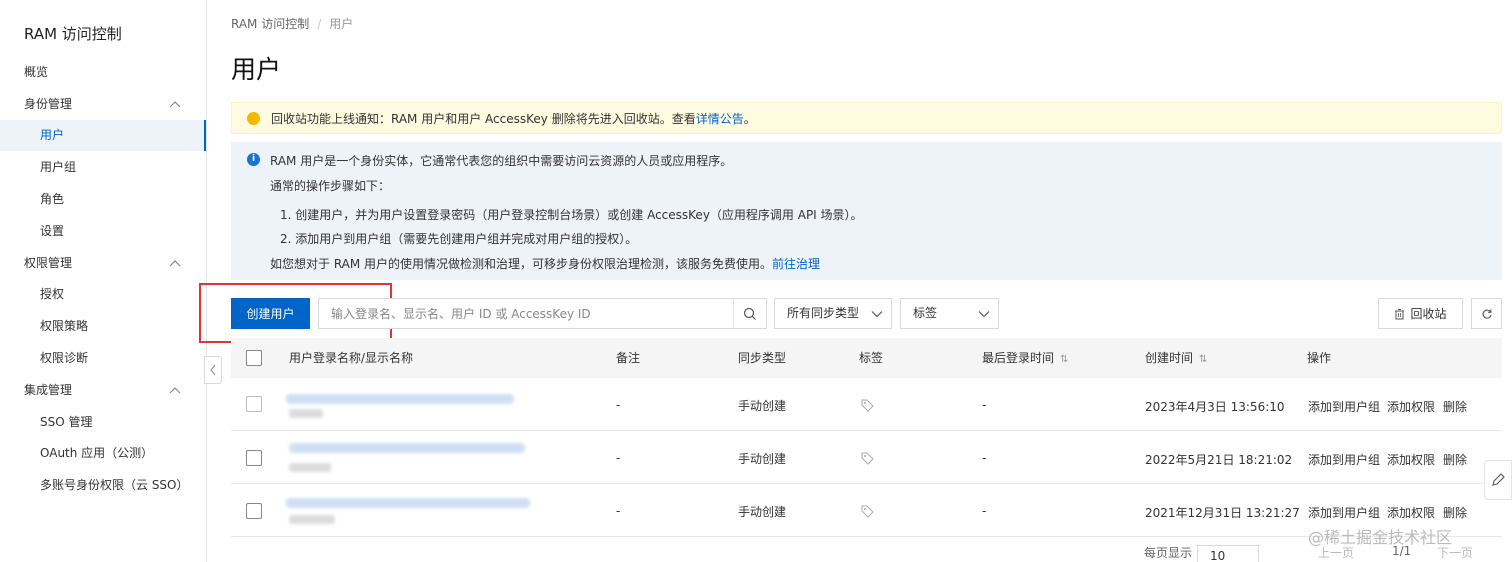 Image resolution: width=1512 pixels, height=562 pixels. Describe the element at coordinates (103, 72) in the screenshot. I see `sidebar-item-overview: 概览` at that location.